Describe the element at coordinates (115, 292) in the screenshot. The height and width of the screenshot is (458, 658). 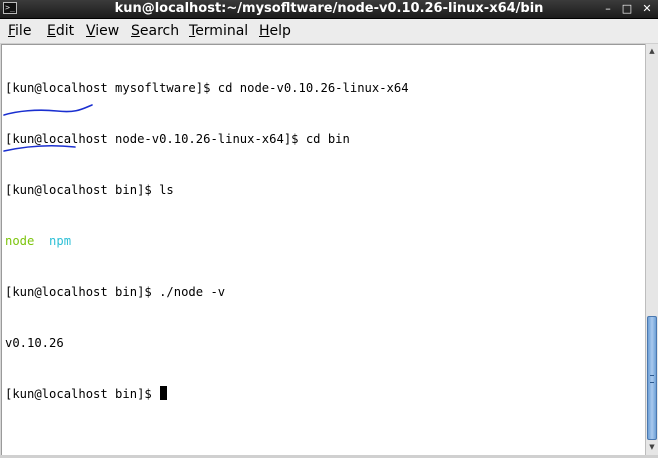
I see `terminal-line: [kun@localhost bin]$ ./node -v` at that location.